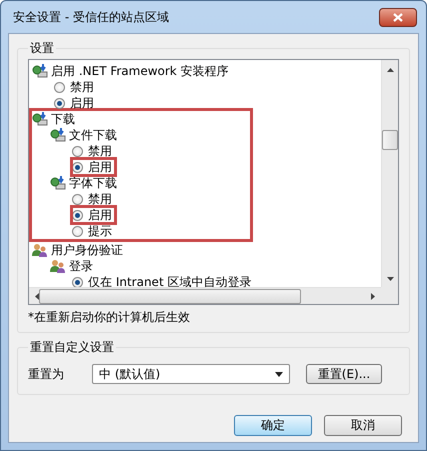  What do you see at coordinates (87, 250) in the screenshot?
I see `setting-label: 用户身份验证` at bounding box center [87, 250].